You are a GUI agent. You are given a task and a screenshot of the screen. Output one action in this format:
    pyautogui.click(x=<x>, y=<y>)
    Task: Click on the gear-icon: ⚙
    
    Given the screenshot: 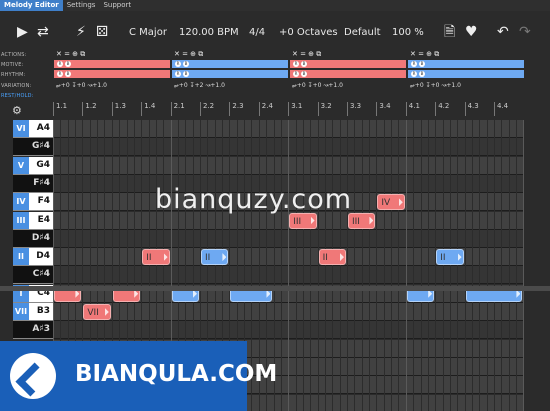 What is the action you would take?
    pyautogui.click(x=17, y=110)
    